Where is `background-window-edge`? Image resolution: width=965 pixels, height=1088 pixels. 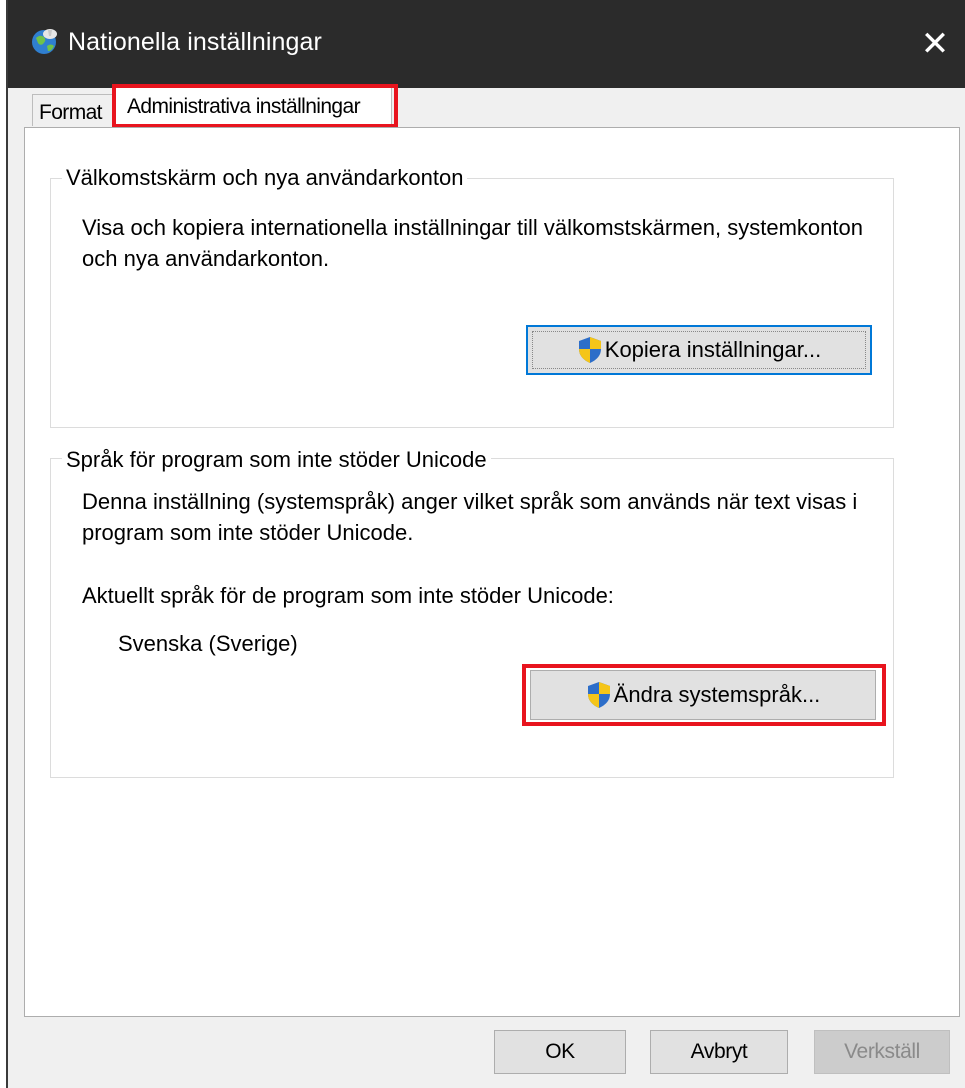 background-window-edge is located at coordinates (4, 544).